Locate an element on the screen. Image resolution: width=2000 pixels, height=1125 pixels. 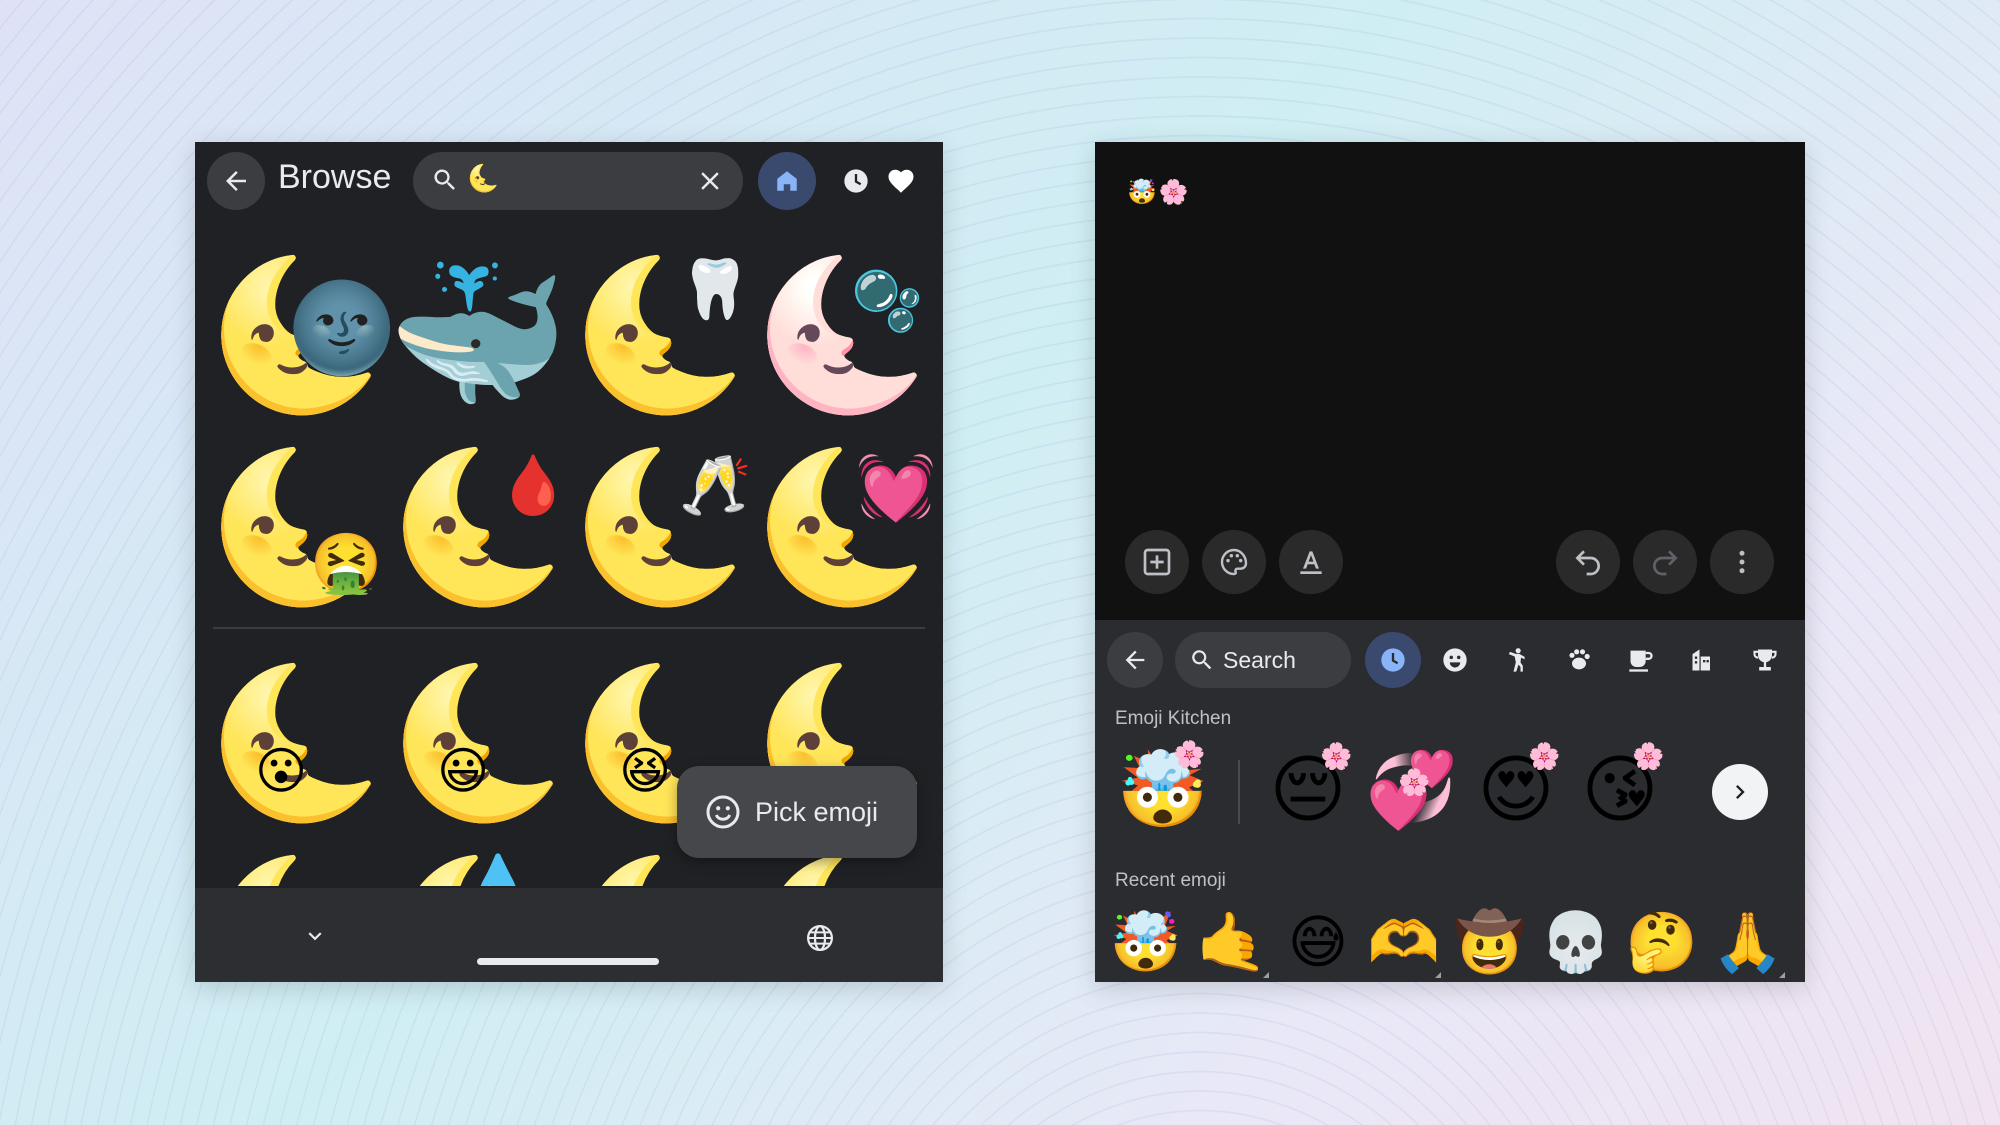
clear-search-button is located at coordinates (710, 181).